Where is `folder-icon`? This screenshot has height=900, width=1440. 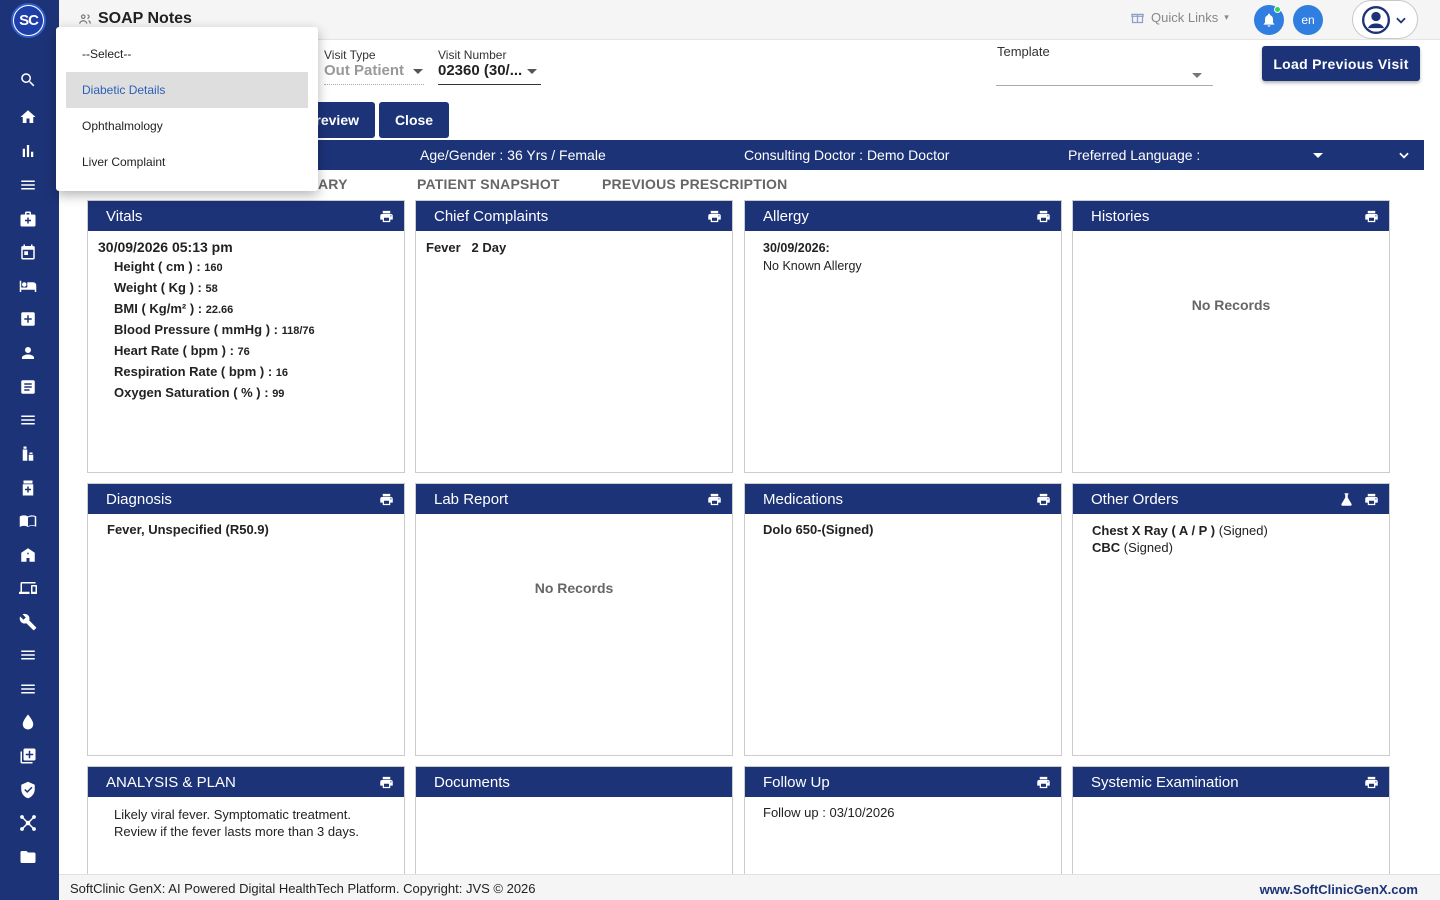 folder-icon is located at coordinates (28, 857).